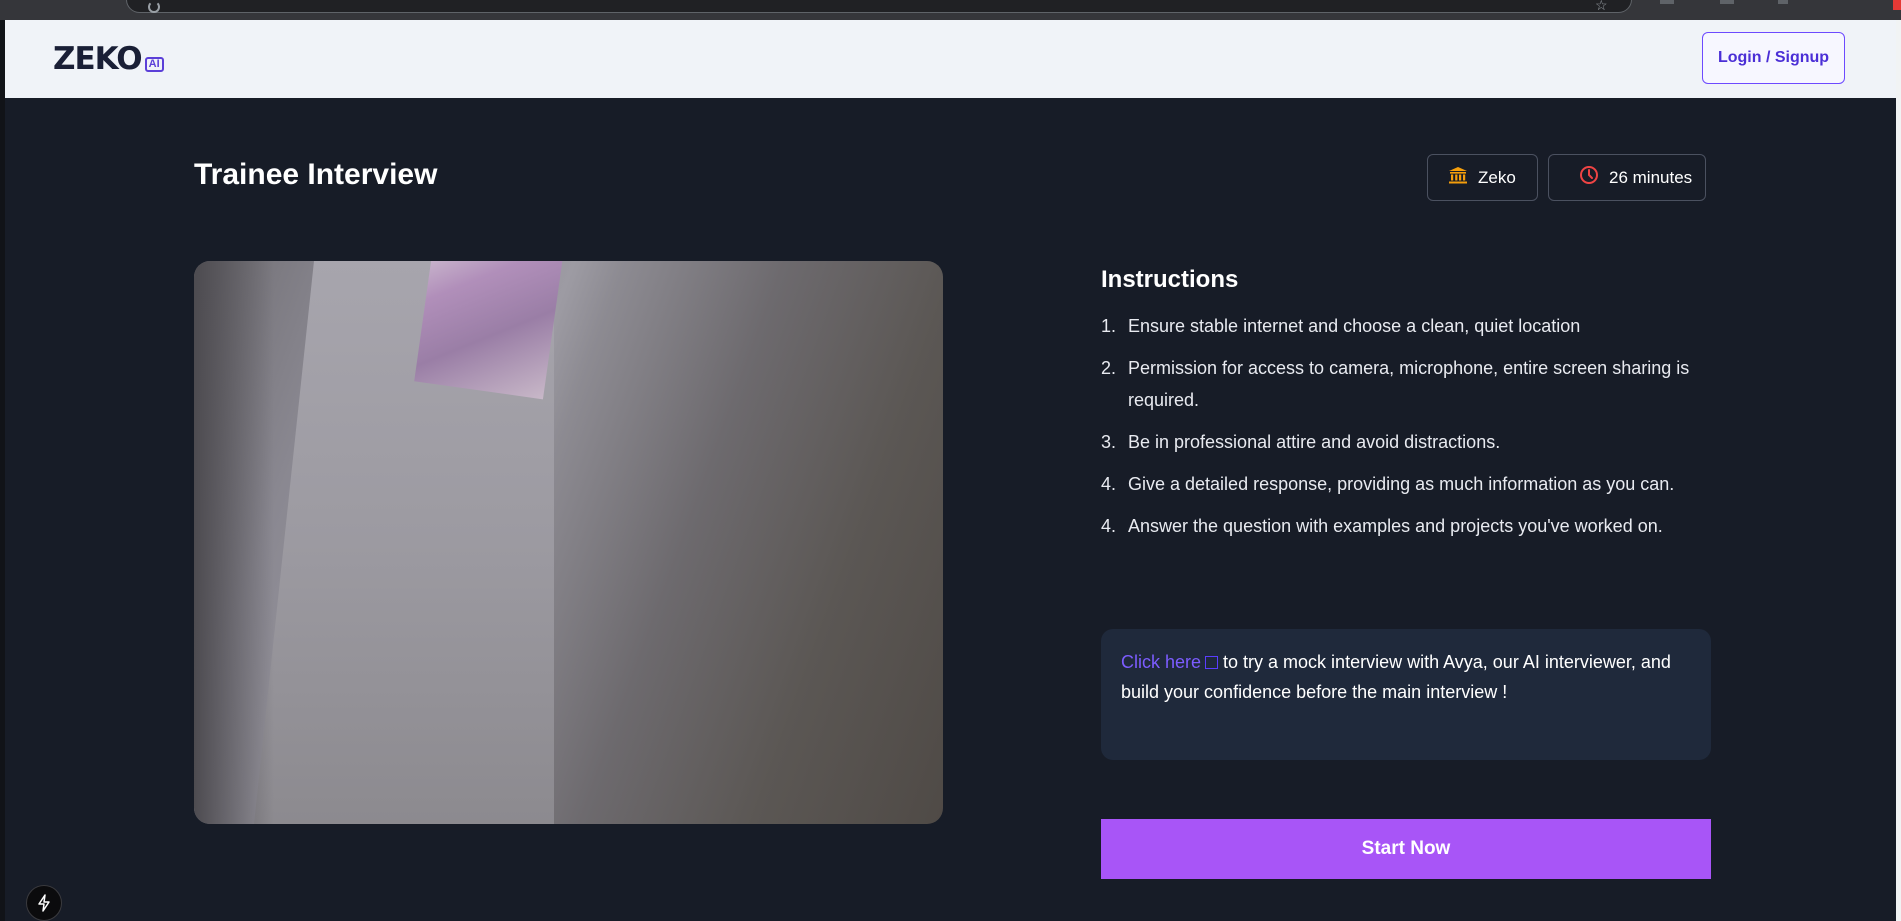 This screenshot has height=921, width=1901. I want to click on organization-name: Zeko, so click(1497, 177).